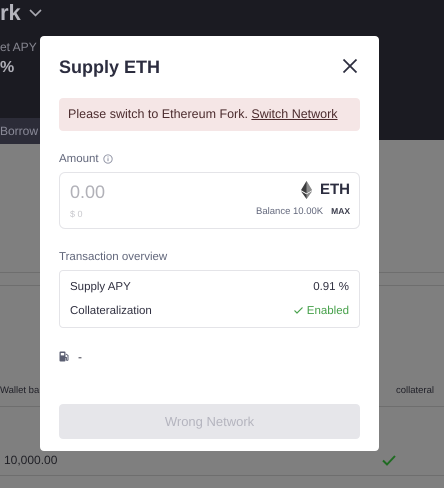 This screenshot has height=488, width=444. I want to click on amount-label: Amount, so click(79, 159).